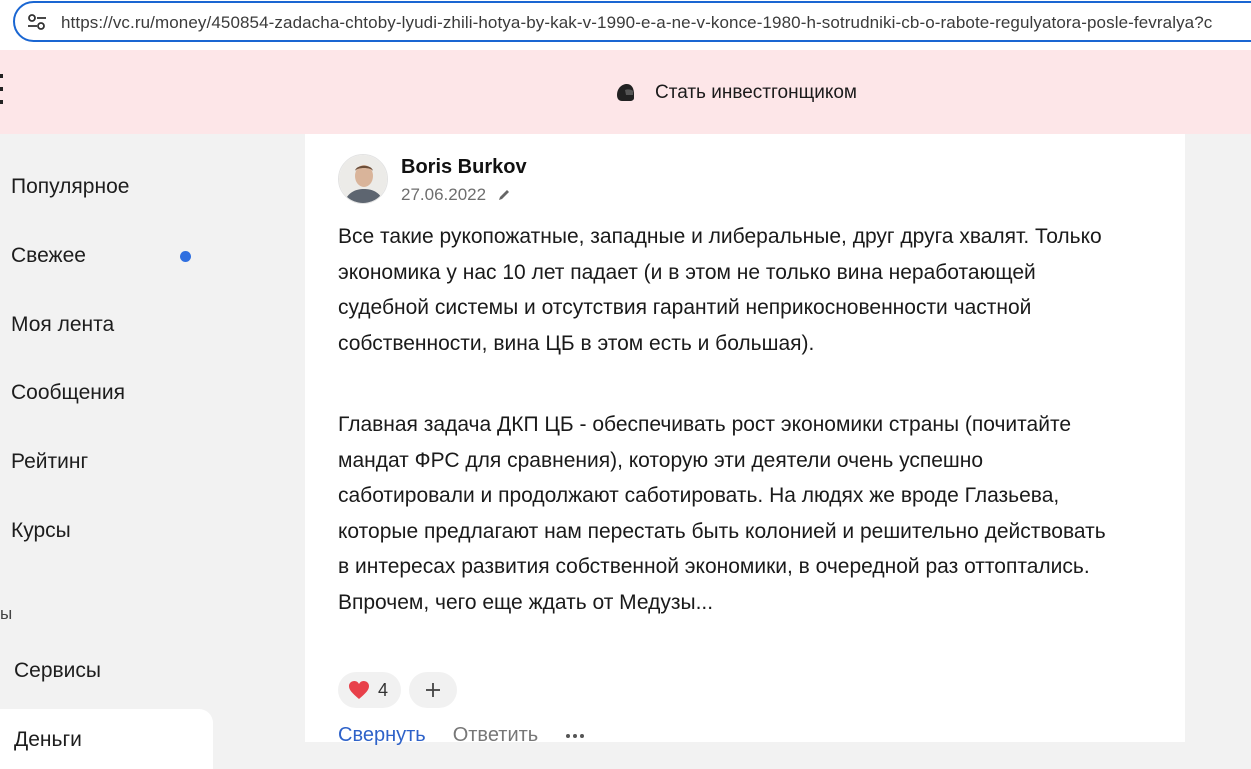 Image resolution: width=1251 pixels, height=769 pixels. I want to click on sidebar-item-popular: Популярное, so click(70, 187).